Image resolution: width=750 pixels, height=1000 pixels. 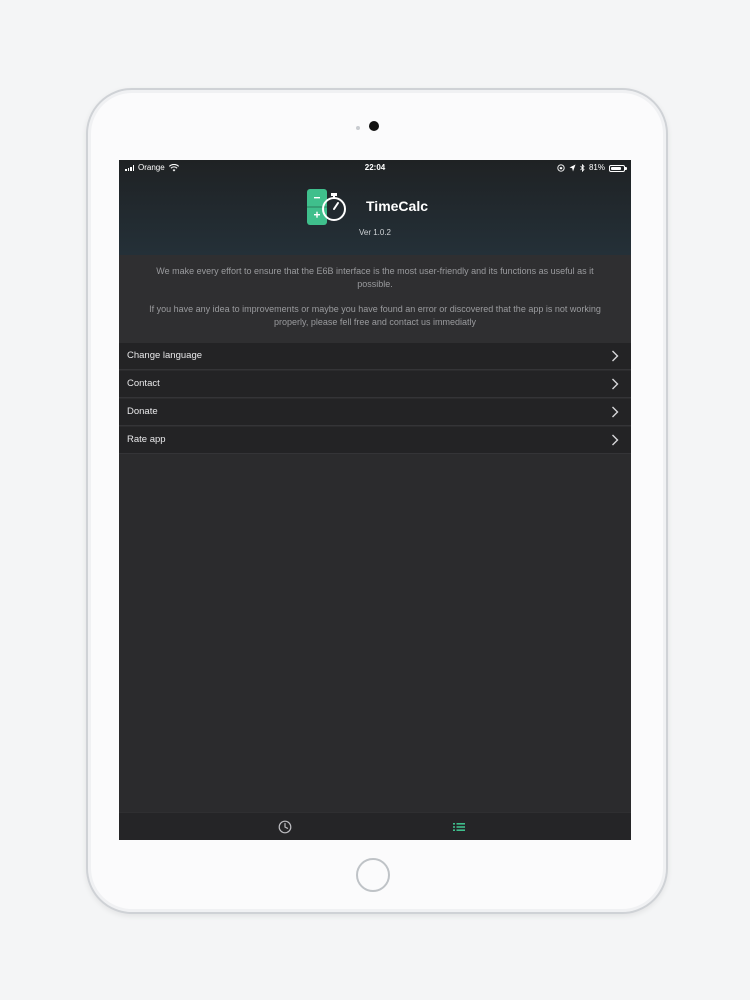 What do you see at coordinates (374, 126) in the screenshot?
I see `front-camera` at bounding box center [374, 126].